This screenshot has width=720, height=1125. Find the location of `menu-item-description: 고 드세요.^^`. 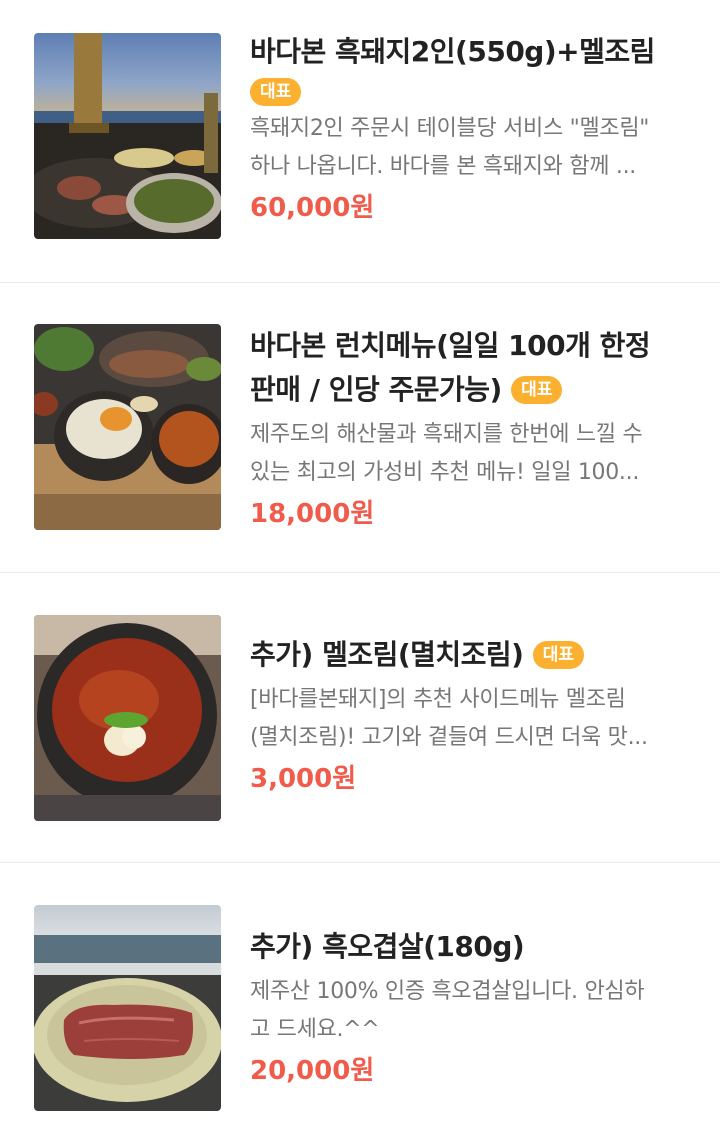

menu-item-description: 고 드세요.^^ is located at coordinates (315, 1029).